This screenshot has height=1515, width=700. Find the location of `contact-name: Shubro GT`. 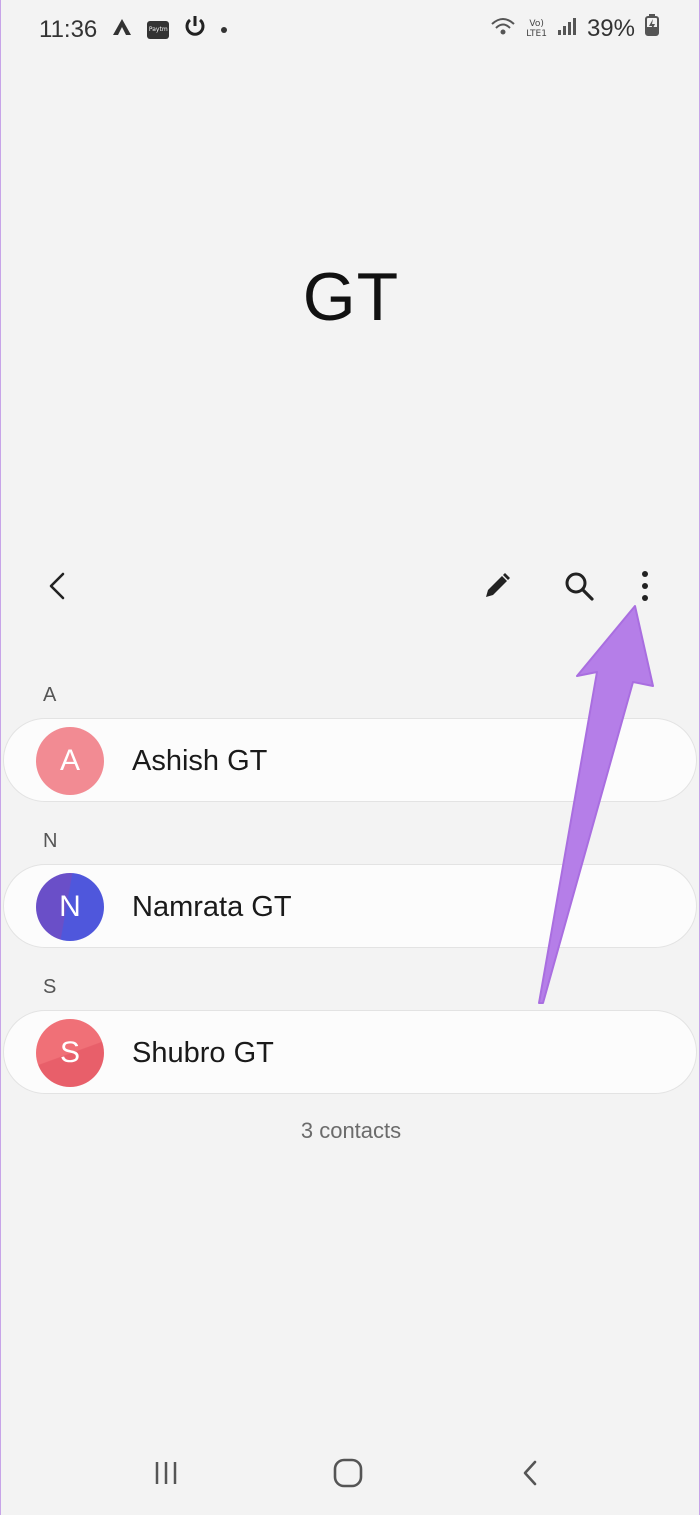

contact-name: Shubro GT is located at coordinates (203, 1053).